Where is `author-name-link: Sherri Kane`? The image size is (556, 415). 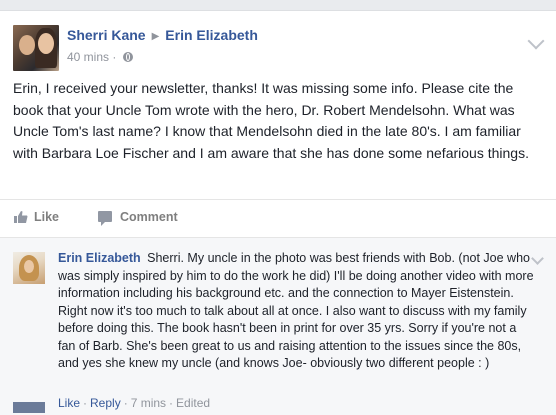 author-name-link: Sherri Kane is located at coordinates (106, 35).